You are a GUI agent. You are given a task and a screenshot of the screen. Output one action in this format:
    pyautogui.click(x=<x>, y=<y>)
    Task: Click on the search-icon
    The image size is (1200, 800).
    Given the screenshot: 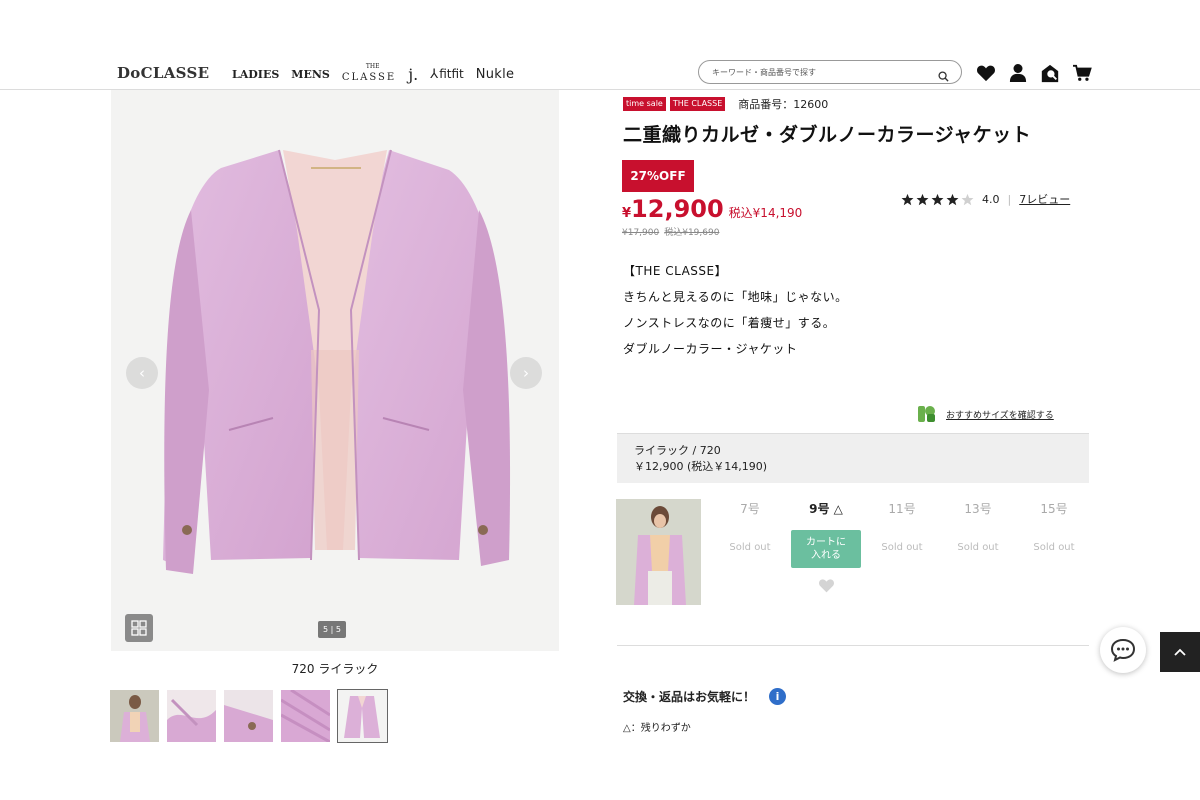 What is the action you would take?
    pyautogui.click(x=943, y=76)
    